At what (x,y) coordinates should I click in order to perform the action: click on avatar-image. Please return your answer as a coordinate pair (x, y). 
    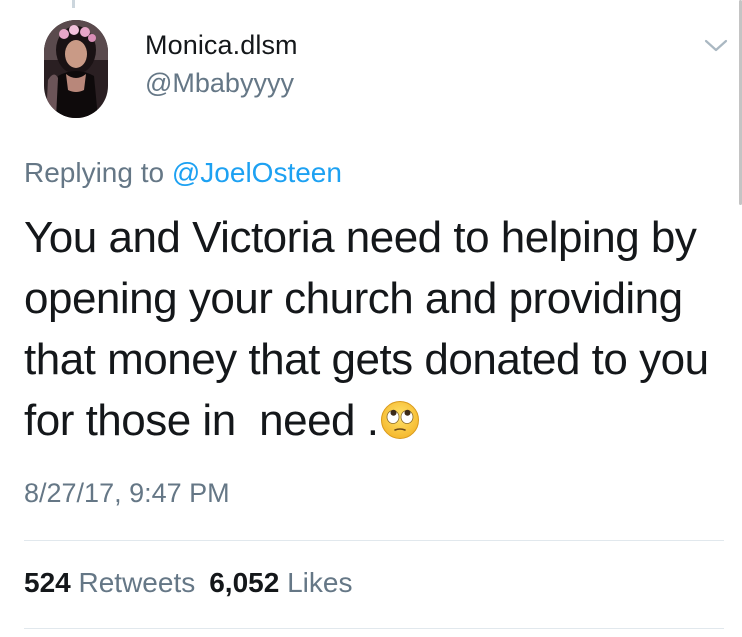
    Looking at the image, I should click on (76, 69).